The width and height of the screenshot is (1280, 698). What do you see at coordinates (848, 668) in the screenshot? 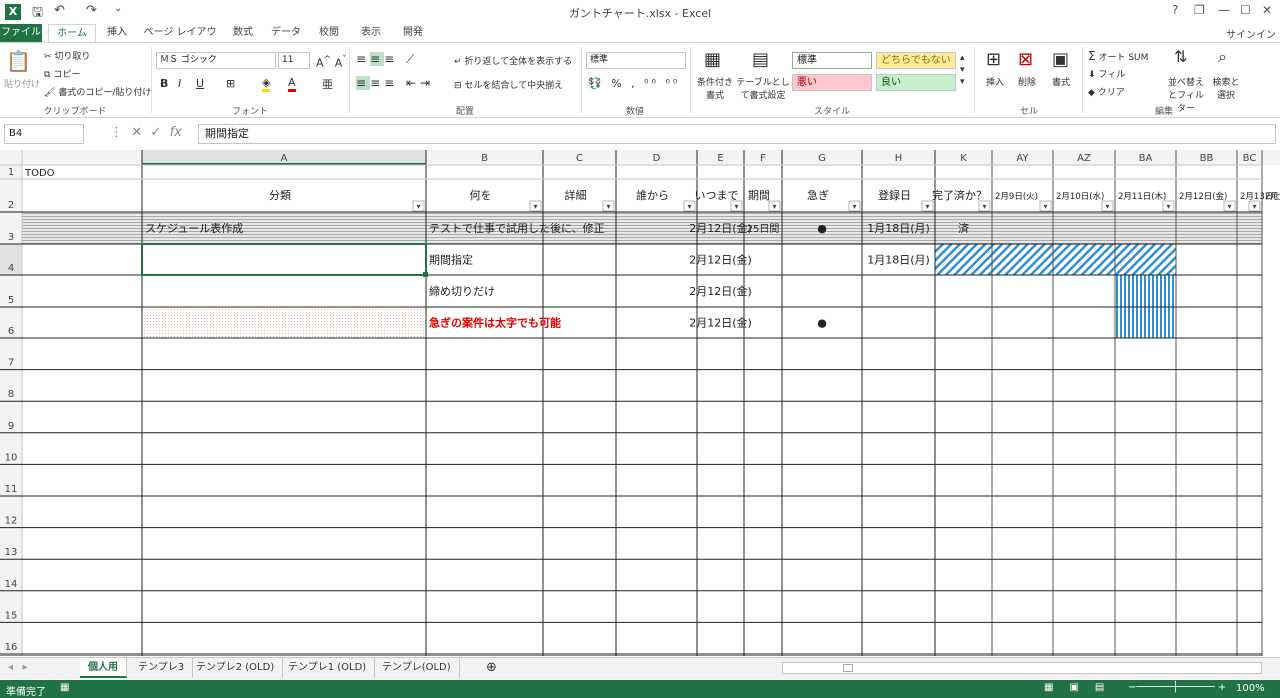
I see `scroll-thumb` at bounding box center [848, 668].